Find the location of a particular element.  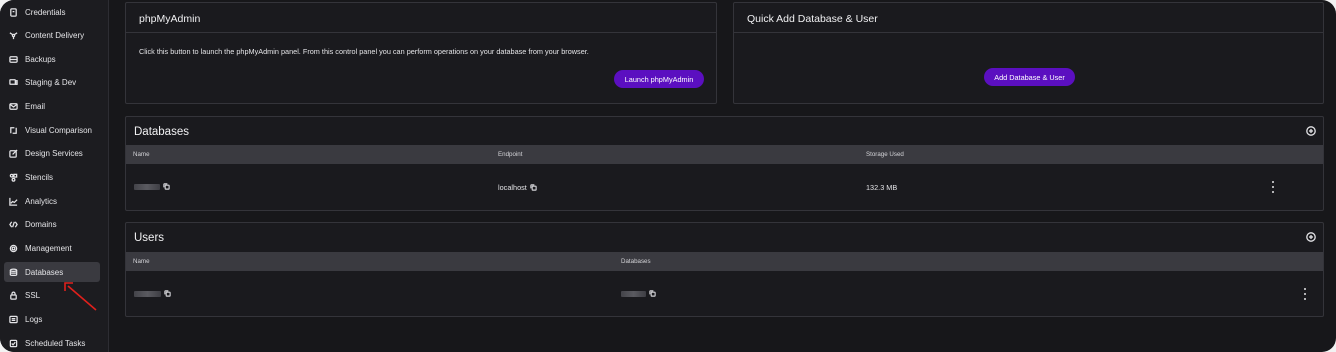

gear-icon is located at coordinates (13, 248).